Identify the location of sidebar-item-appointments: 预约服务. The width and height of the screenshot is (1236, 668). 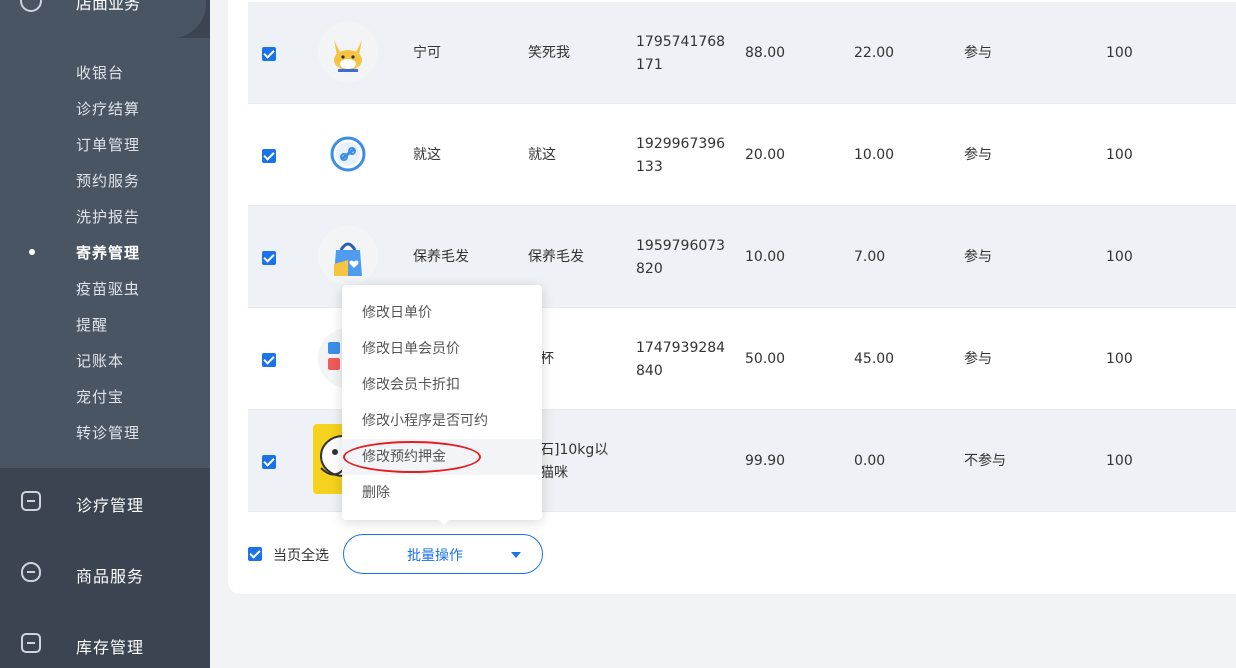
(108, 180).